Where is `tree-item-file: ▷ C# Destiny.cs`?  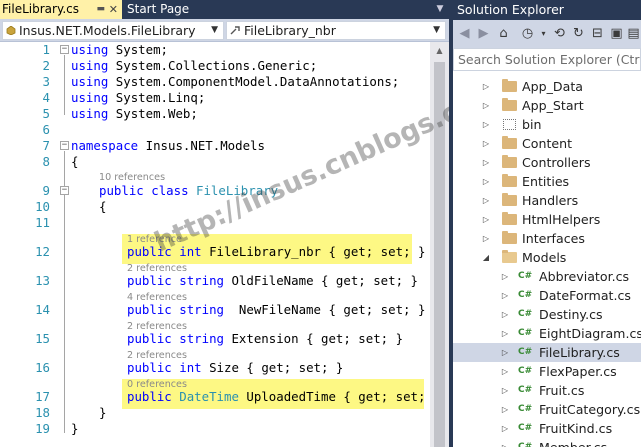 tree-item-file: ▷ C# Destiny.cs is located at coordinates (547, 314).